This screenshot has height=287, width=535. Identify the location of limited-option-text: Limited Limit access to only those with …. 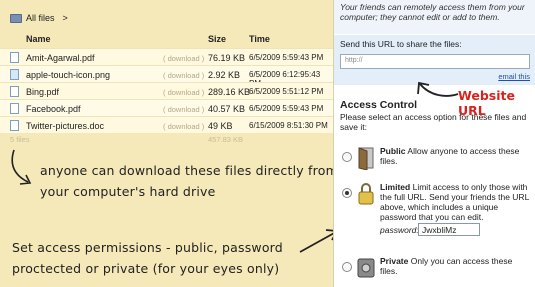
(455, 202).